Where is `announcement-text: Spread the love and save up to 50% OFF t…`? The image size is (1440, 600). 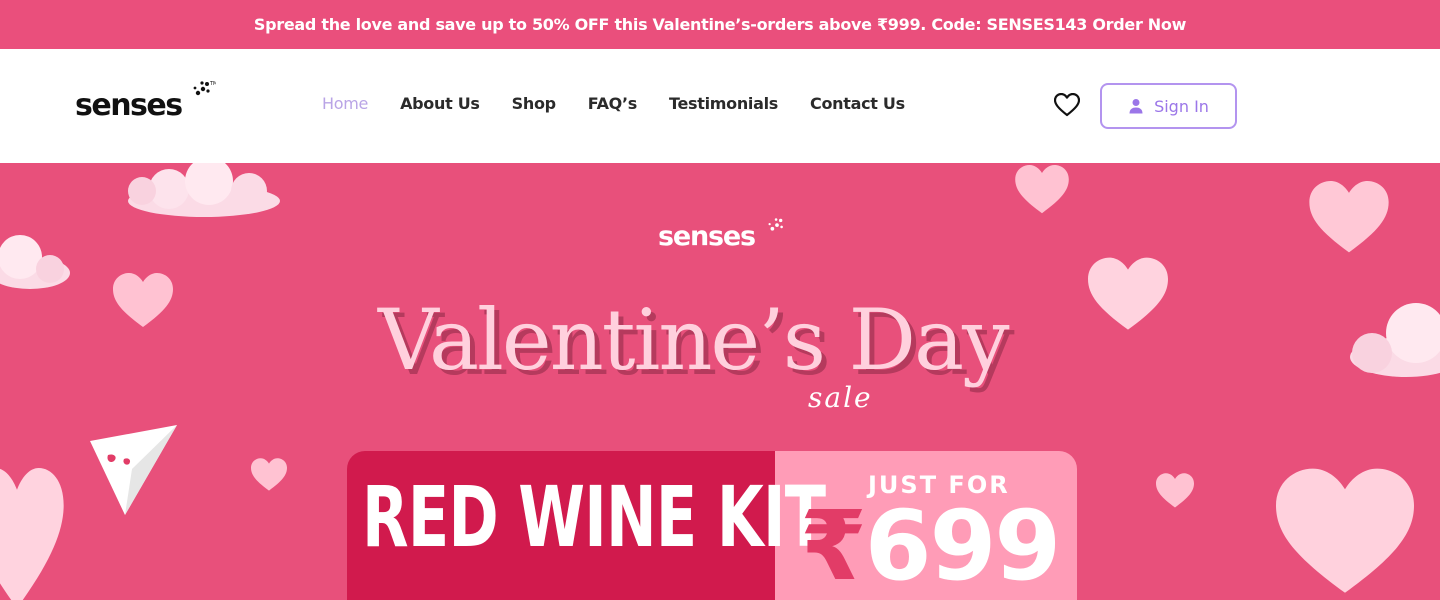
announcement-text: Spread the love and save up to 50% OFF t… is located at coordinates (720, 24).